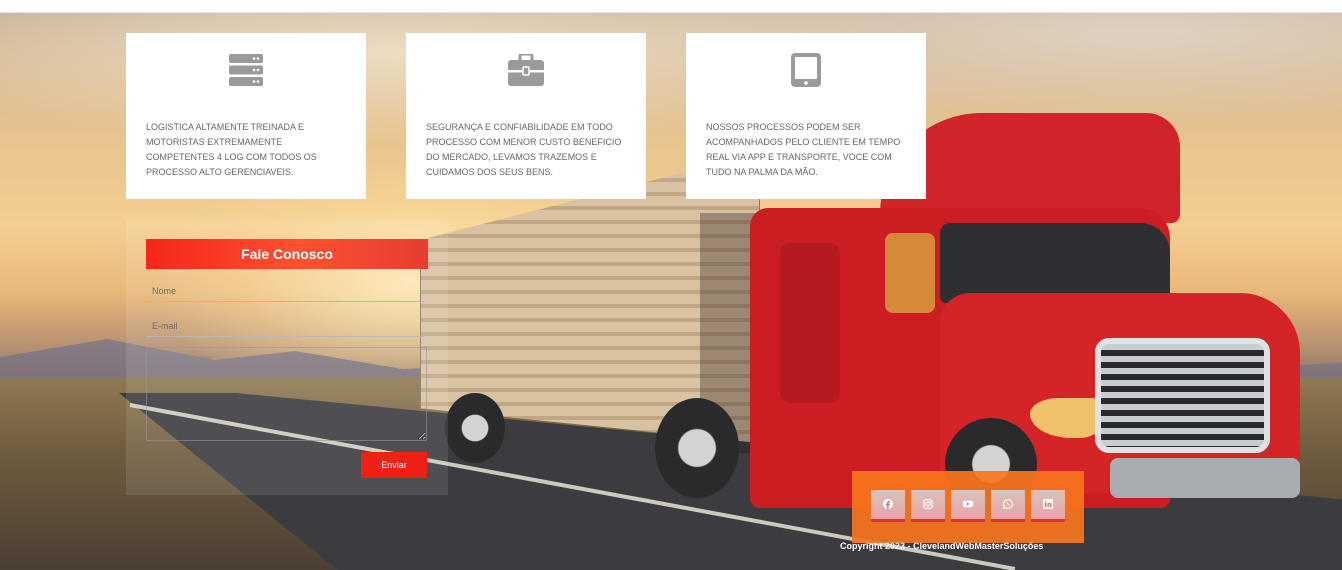 The width and height of the screenshot is (1342, 570). What do you see at coordinates (394, 465) in the screenshot?
I see `send-button: Enviar` at bounding box center [394, 465].